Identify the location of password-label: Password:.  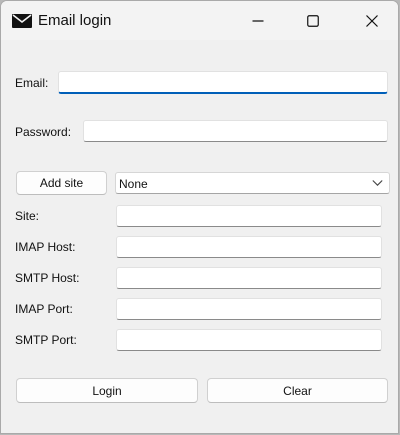
(43, 132).